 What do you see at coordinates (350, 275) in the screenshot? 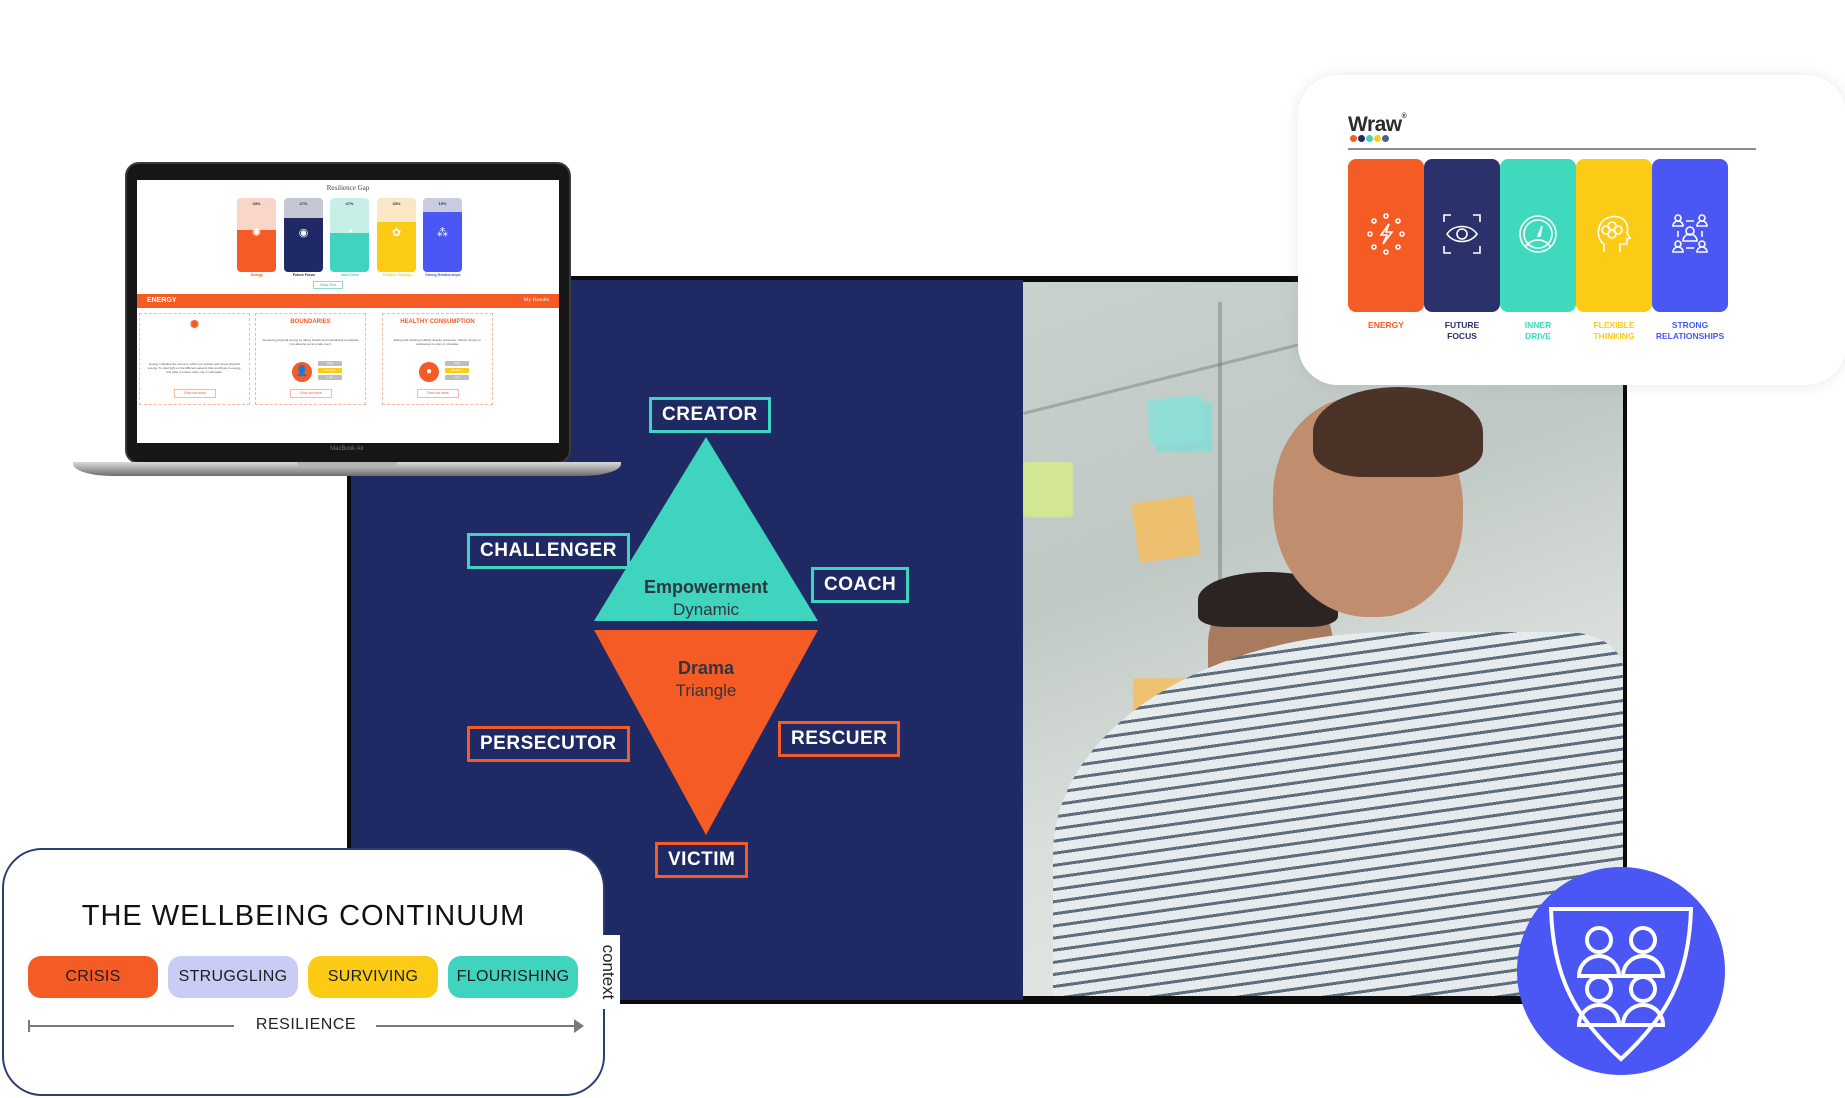
I see `gap-bar-label: Inner Drive` at bounding box center [350, 275].